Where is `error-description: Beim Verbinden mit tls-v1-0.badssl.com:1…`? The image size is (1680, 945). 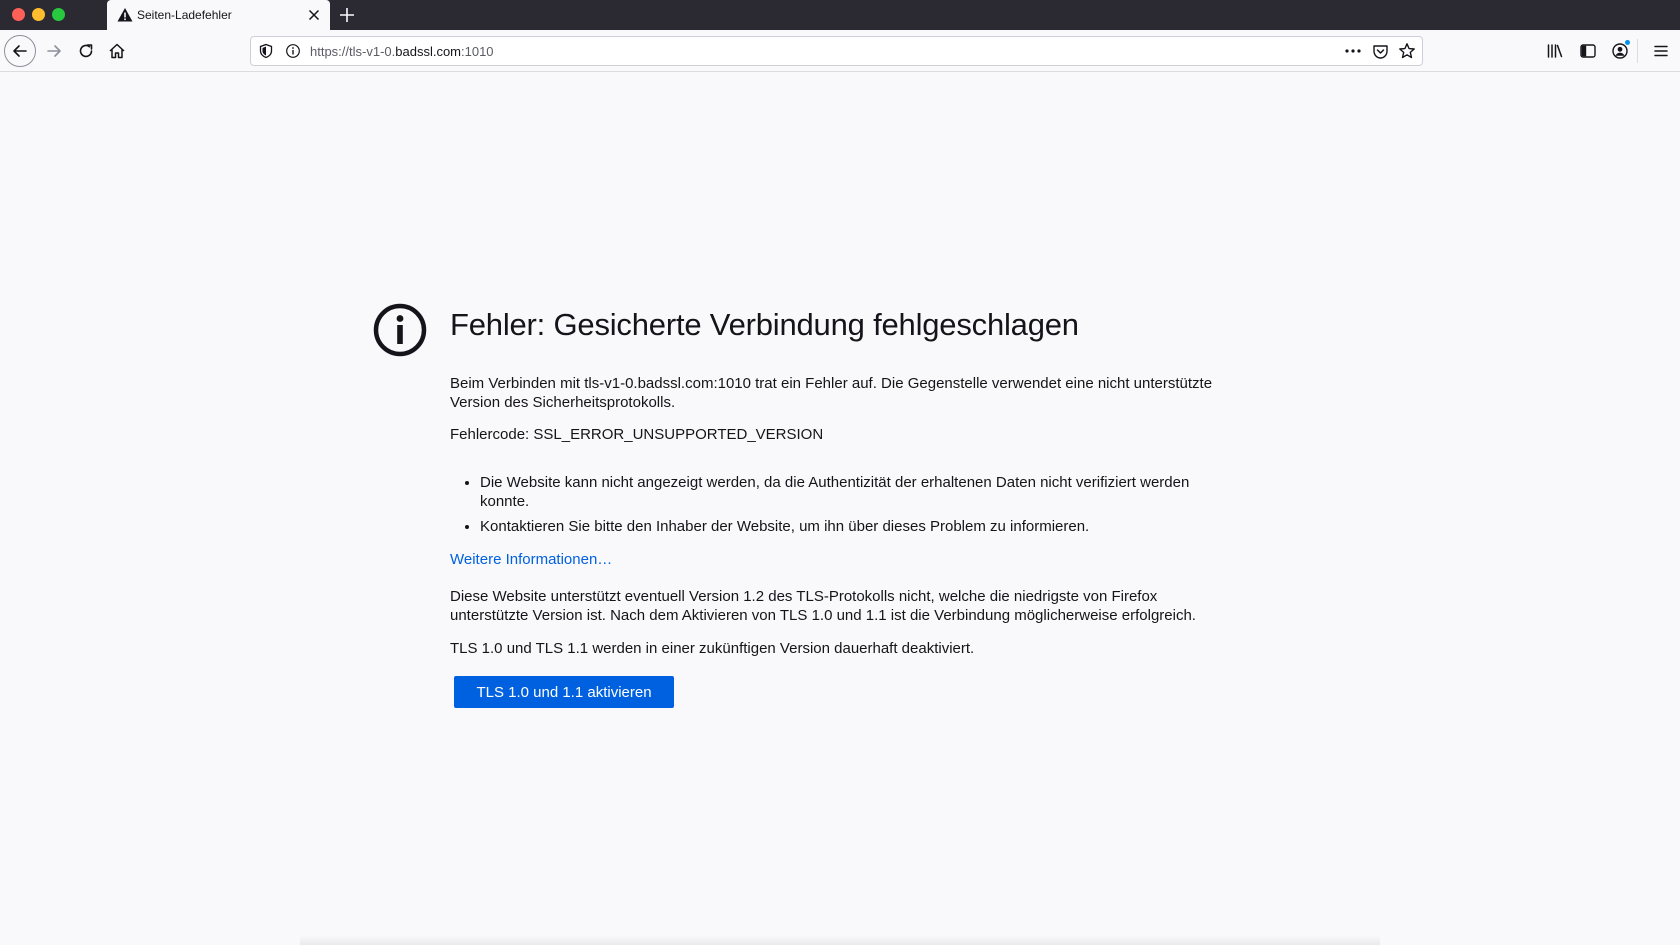 error-description: Beim Verbinden mit tls-v1-0.badssl.com:1… is located at coordinates (831, 393).